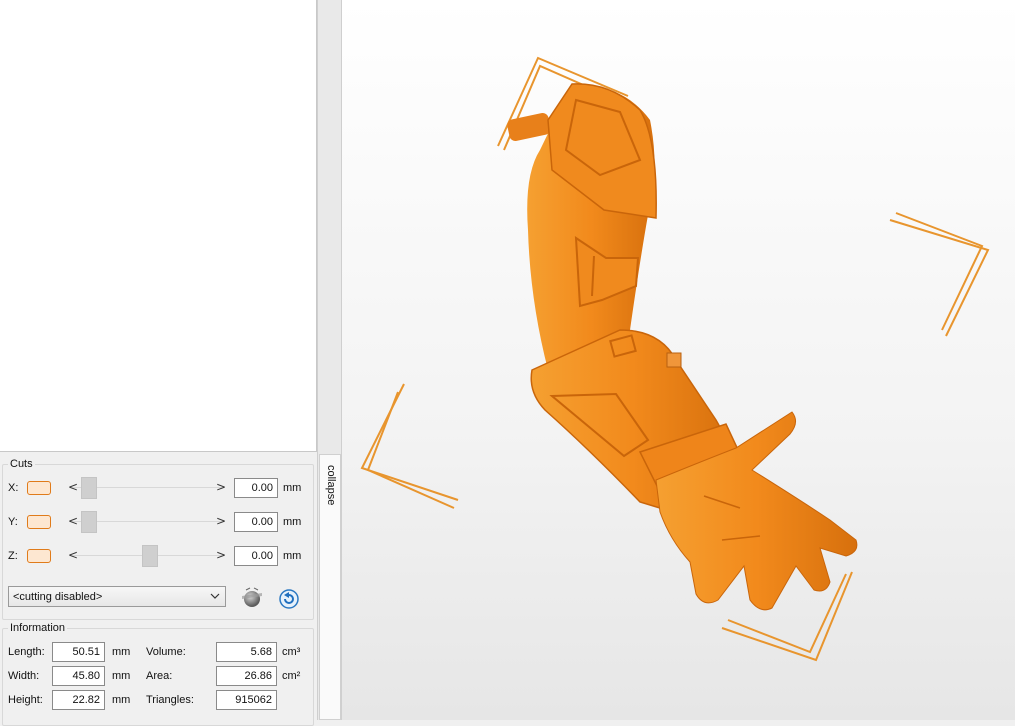 This screenshot has height=726, width=1015. What do you see at coordinates (252, 598) in the screenshot?
I see `cut-plane-icon` at bounding box center [252, 598].